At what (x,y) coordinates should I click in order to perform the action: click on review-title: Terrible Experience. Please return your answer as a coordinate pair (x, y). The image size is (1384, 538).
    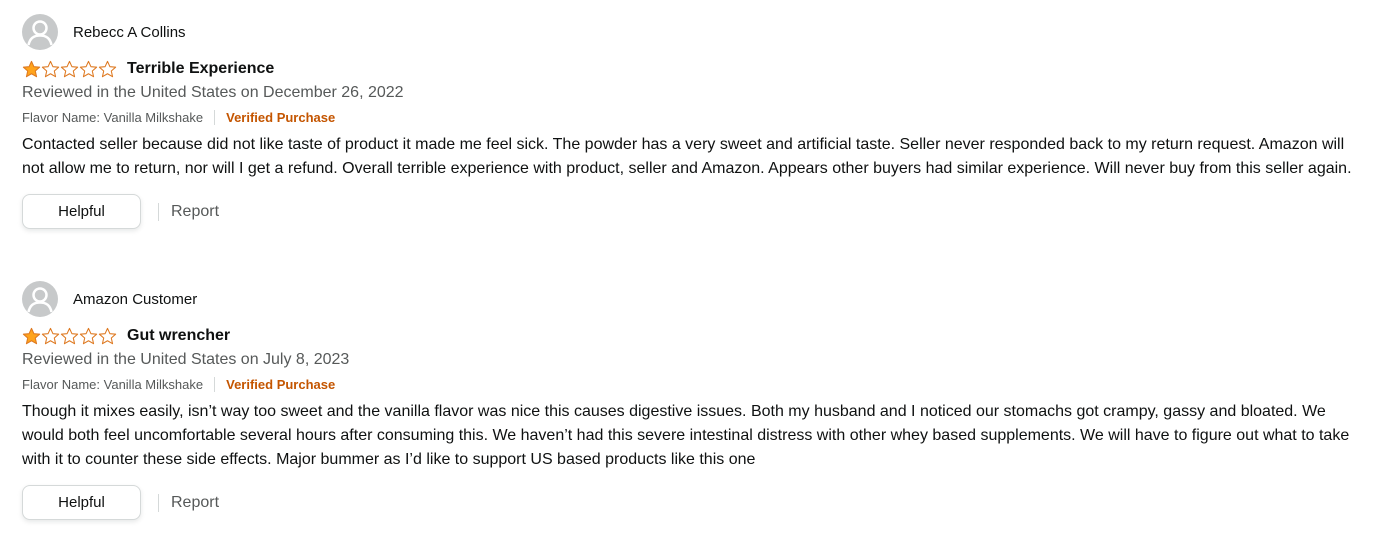
    Looking at the image, I should click on (200, 69).